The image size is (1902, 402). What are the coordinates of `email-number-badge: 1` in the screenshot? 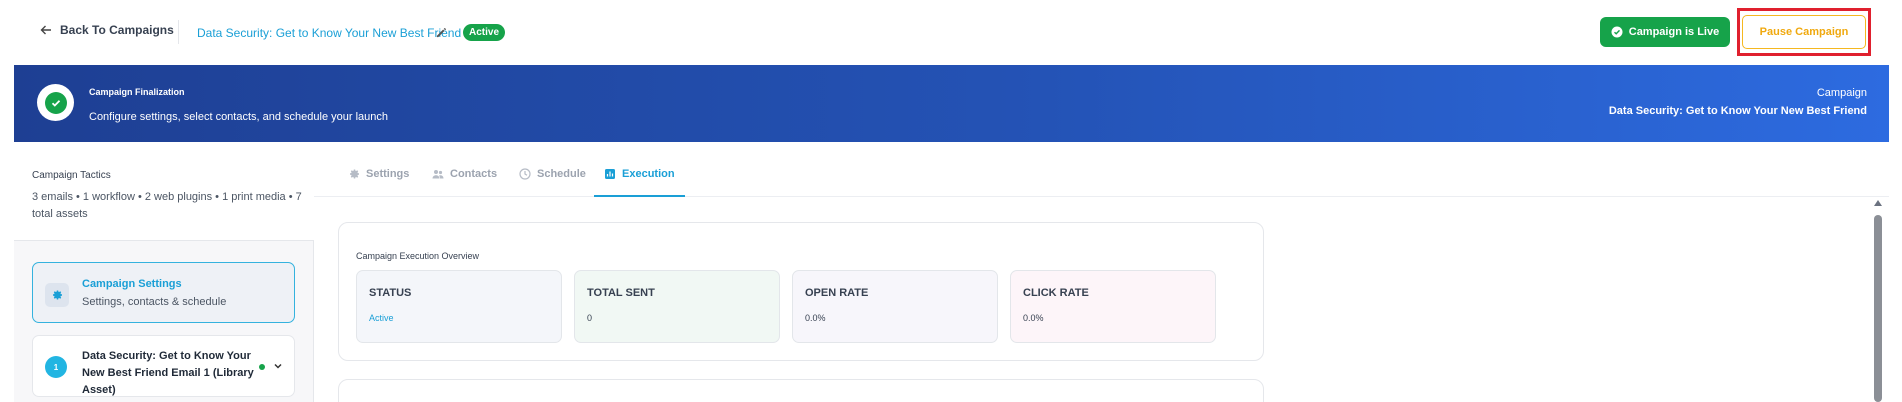 It's located at (56, 367).